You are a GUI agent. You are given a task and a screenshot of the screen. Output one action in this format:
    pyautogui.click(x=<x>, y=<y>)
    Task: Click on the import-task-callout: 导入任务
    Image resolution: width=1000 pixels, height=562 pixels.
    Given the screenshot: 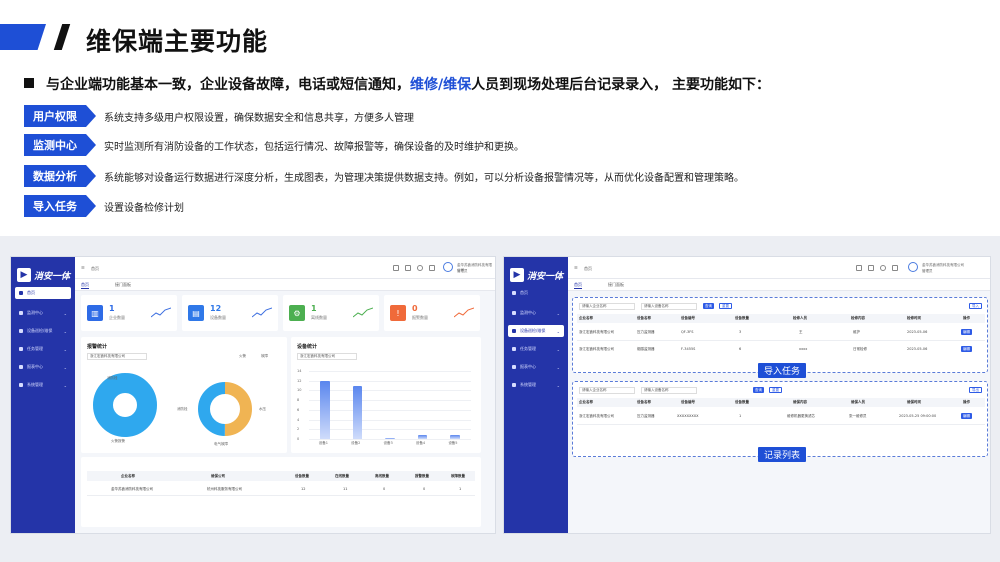 What is the action you would take?
    pyautogui.click(x=782, y=370)
    